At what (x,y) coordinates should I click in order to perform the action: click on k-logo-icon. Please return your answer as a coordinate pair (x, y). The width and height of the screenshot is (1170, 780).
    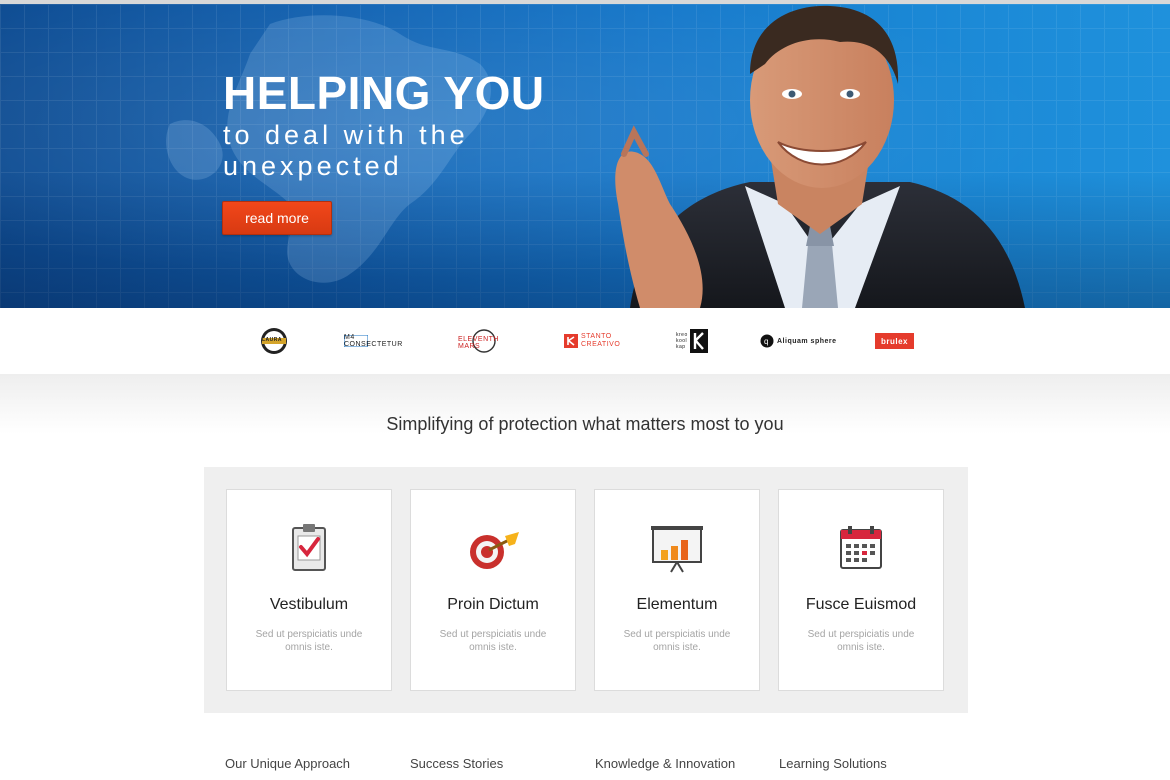
    Looking at the image, I should click on (571, 341).